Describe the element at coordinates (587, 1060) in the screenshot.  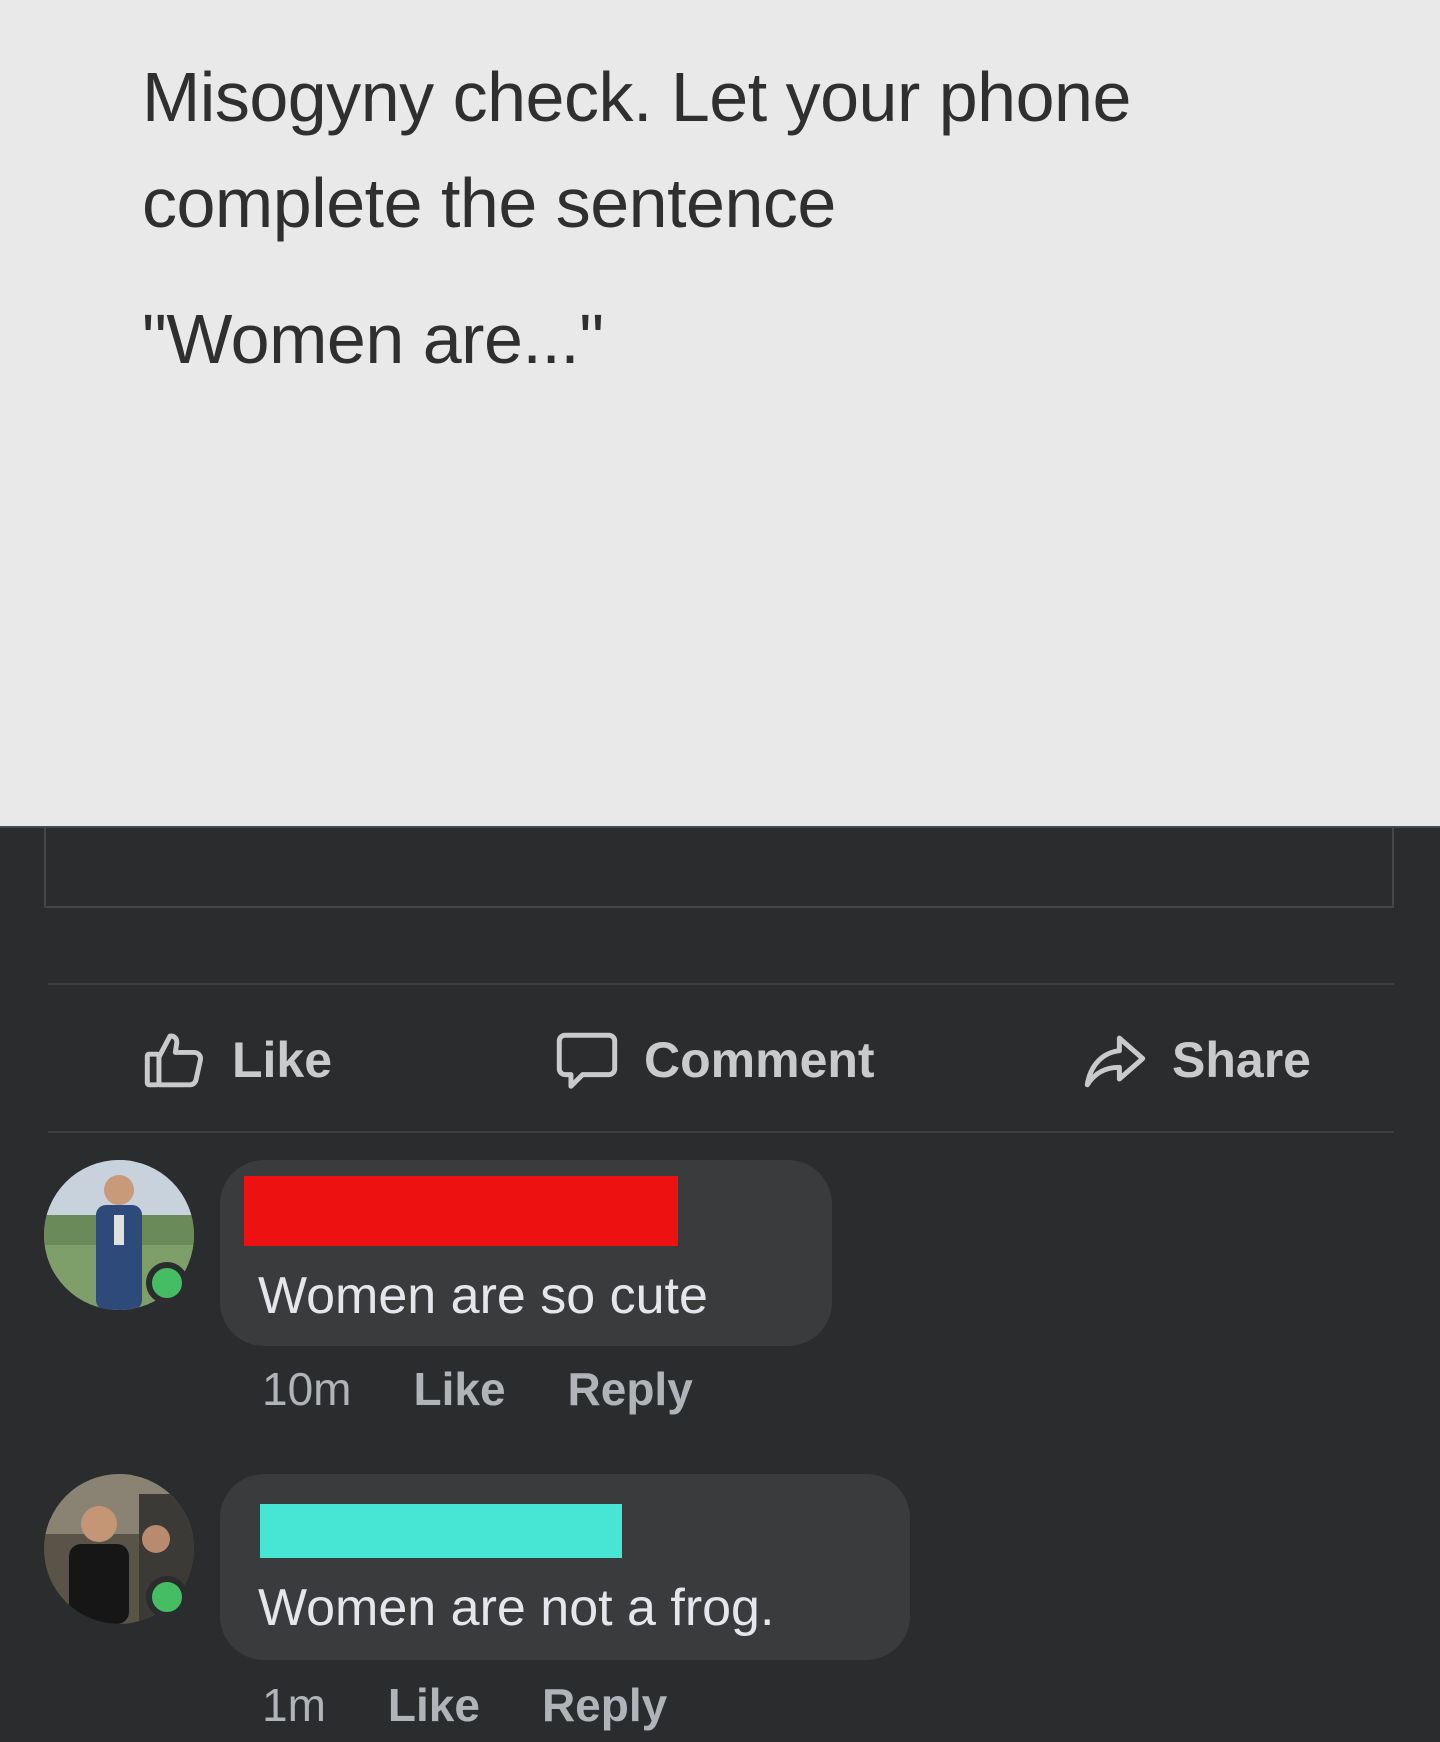
I see `comment-bubble-icon` at that location.